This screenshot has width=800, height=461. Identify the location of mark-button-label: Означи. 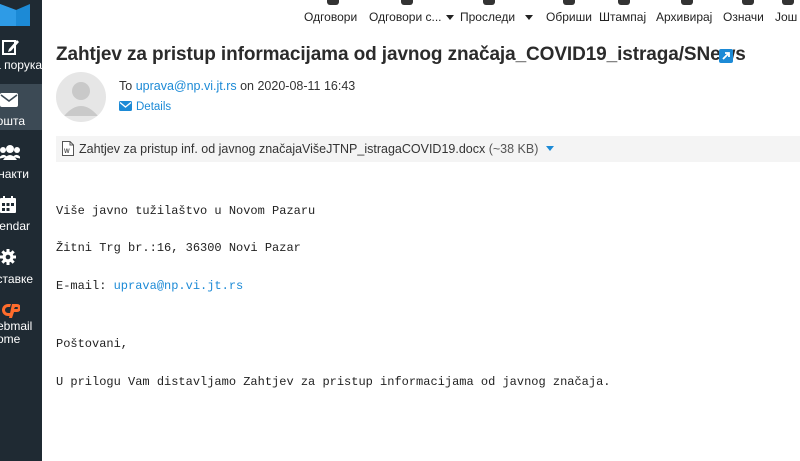
(743, 17).